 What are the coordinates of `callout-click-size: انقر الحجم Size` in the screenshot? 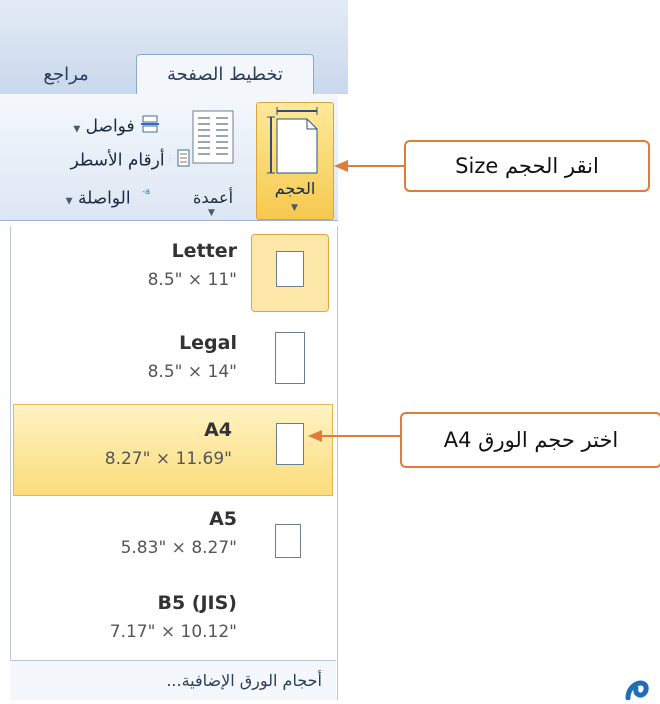 It's located at (527, 166).